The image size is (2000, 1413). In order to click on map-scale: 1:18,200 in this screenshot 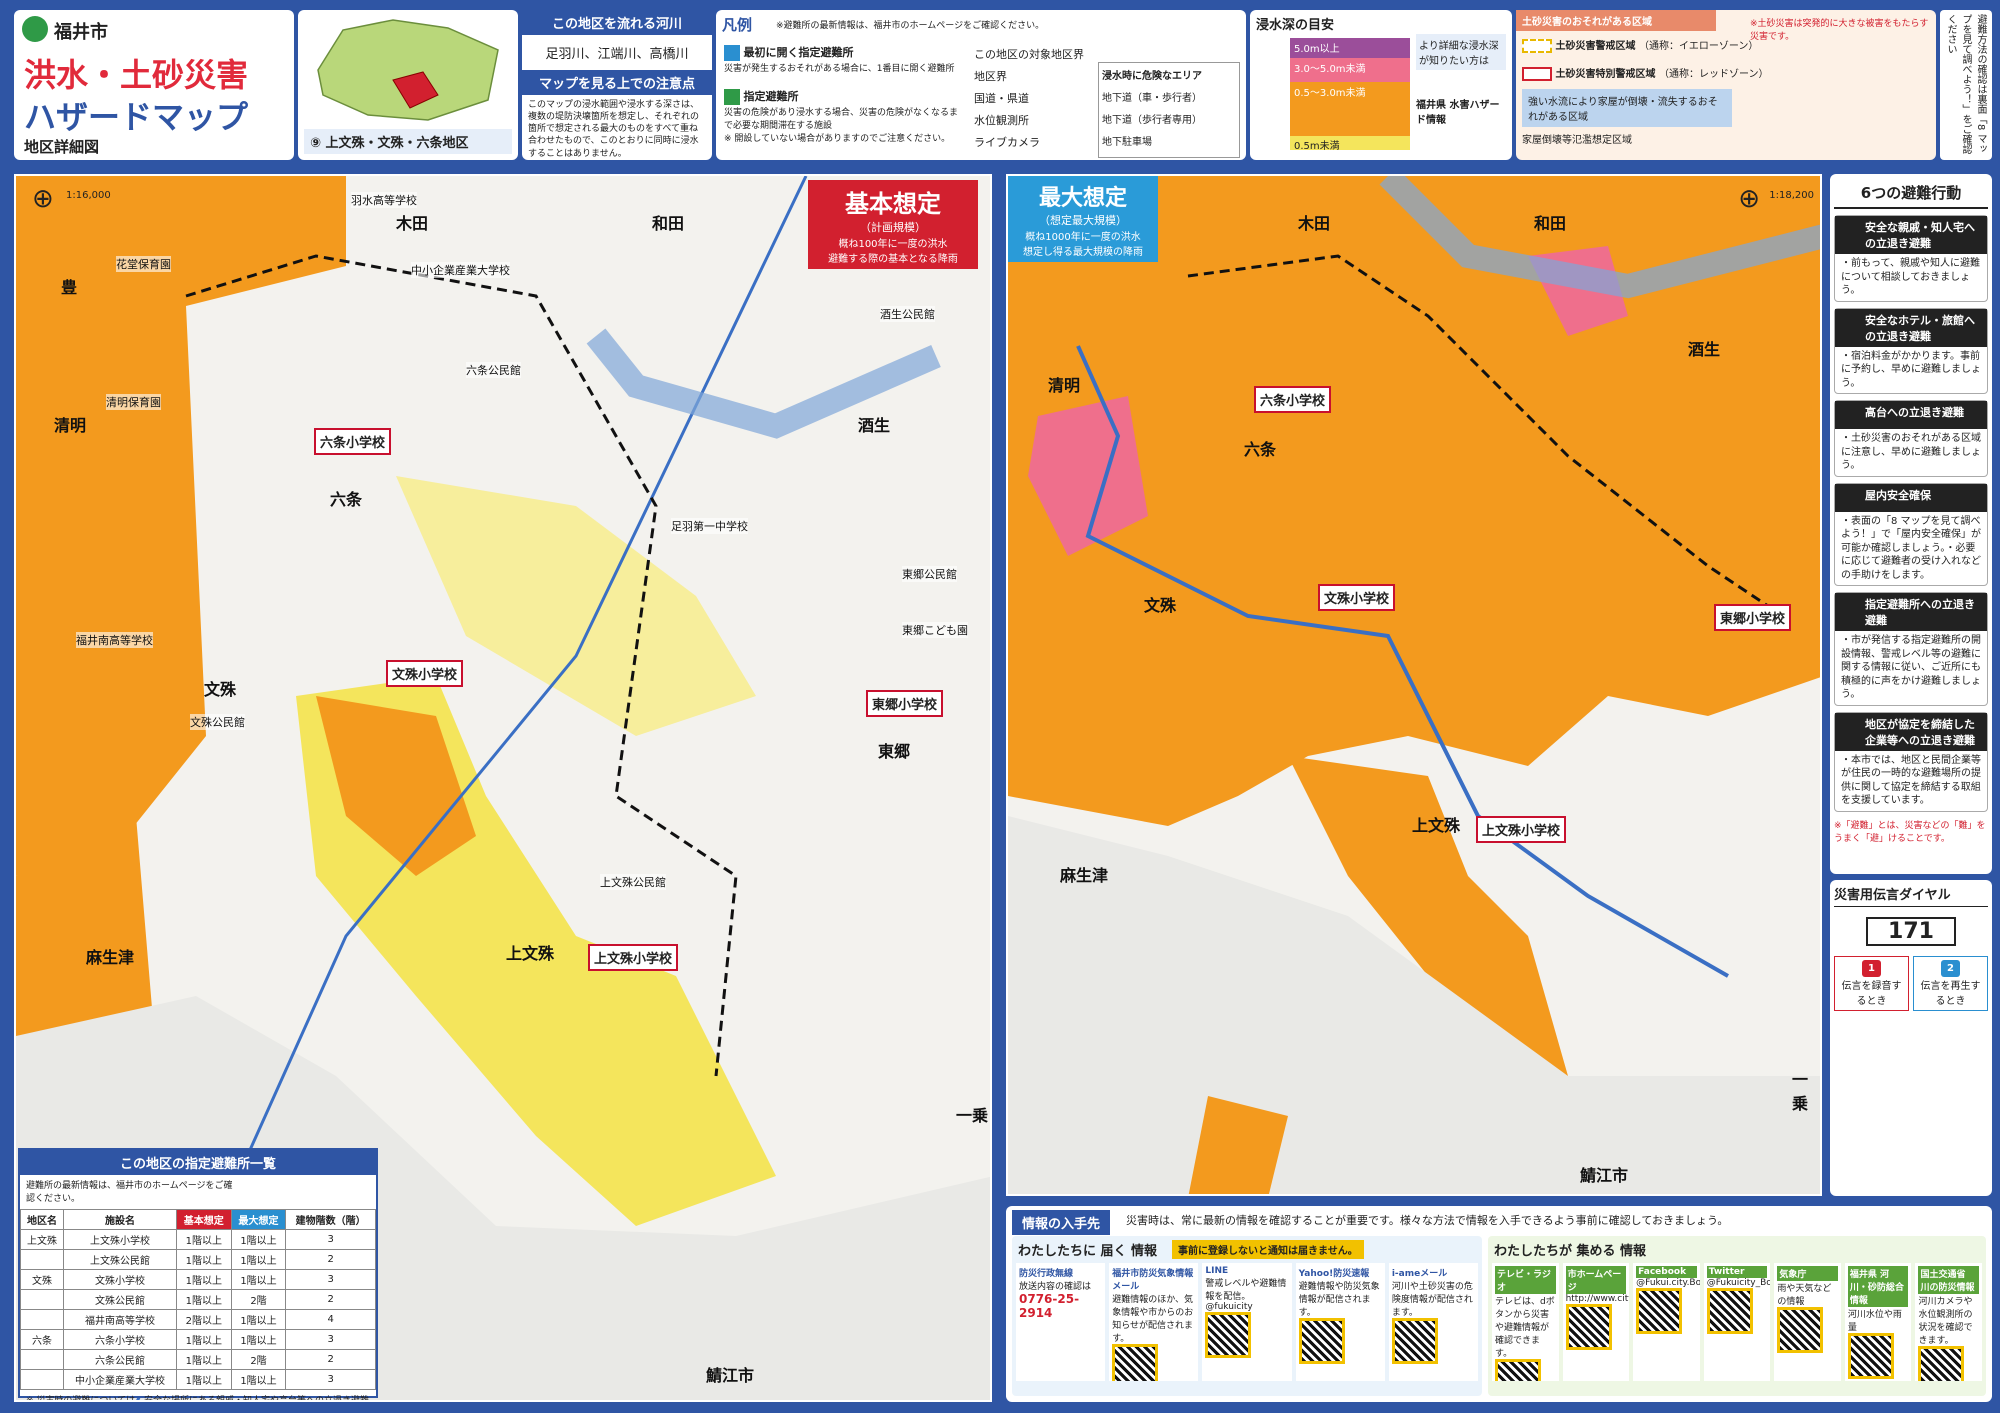, I will do `click(1791, 195)`.